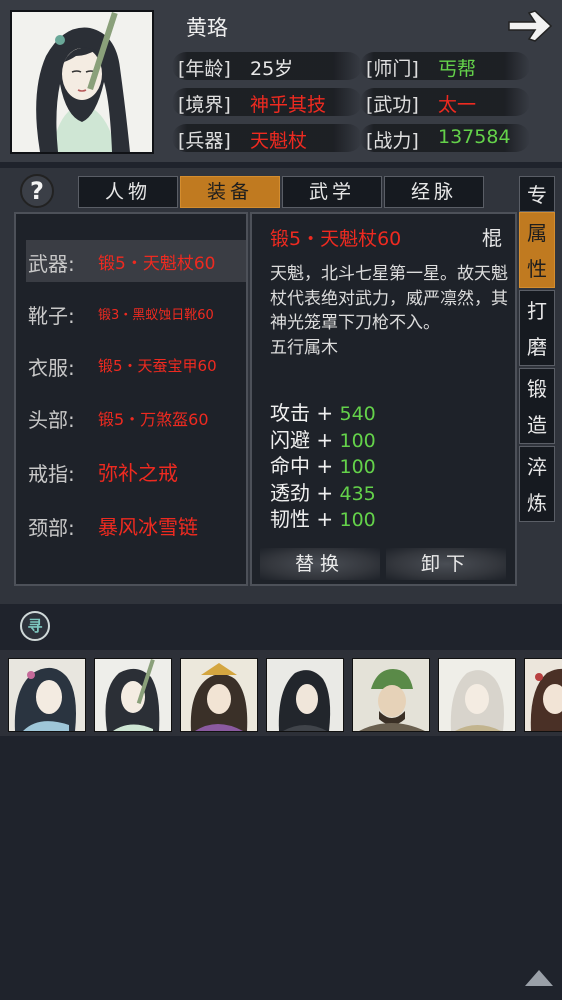 This screenshot has height=1000, width=562. Describe the element at coordinates (51, 528) in the screenshot. I see `slot-label: 颈部:` at that location.